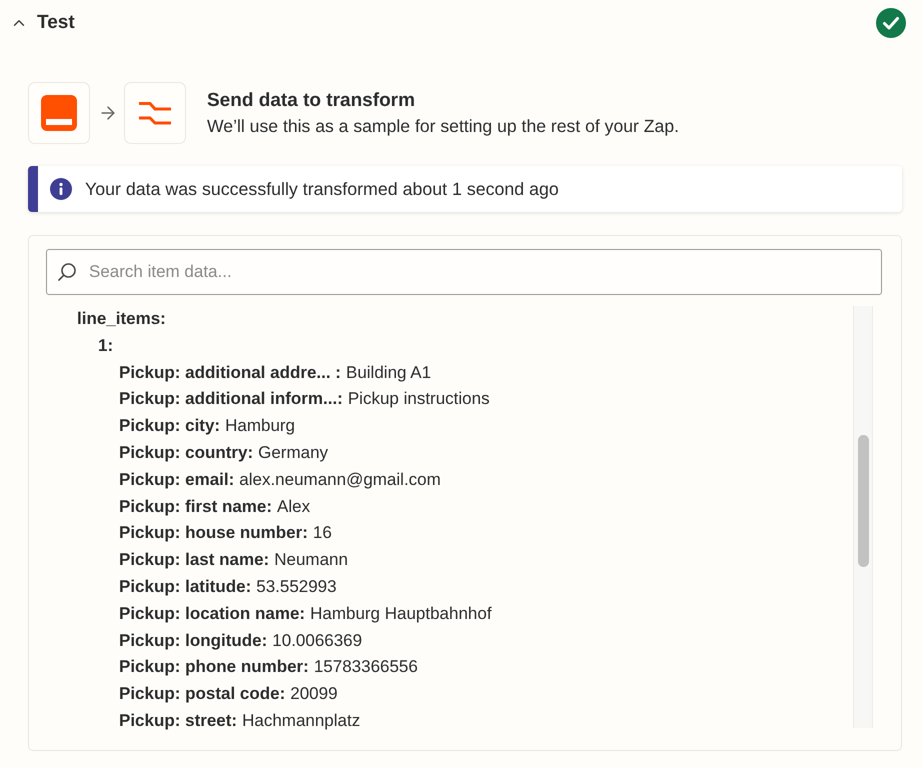 Image resolution: width=923 pixels, height=768 pixels. Describe the element at coordinates (322, 532) in the screenshot. I see `field-value: 16` at that location.